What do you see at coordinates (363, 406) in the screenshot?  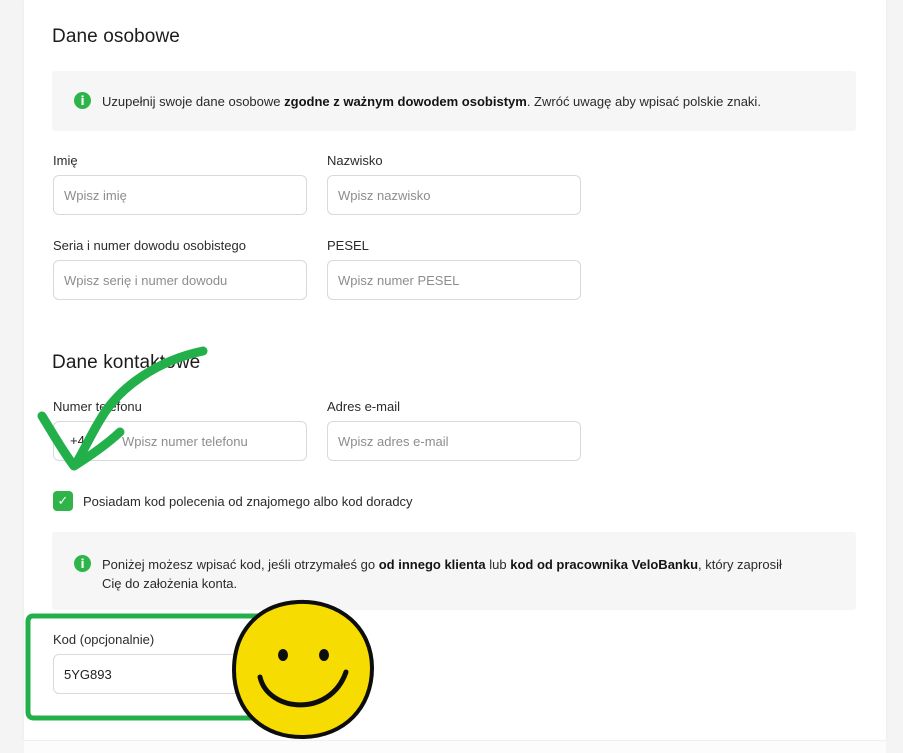 I see `email-label: Adres e-mail` at bounding box center [363, 406].